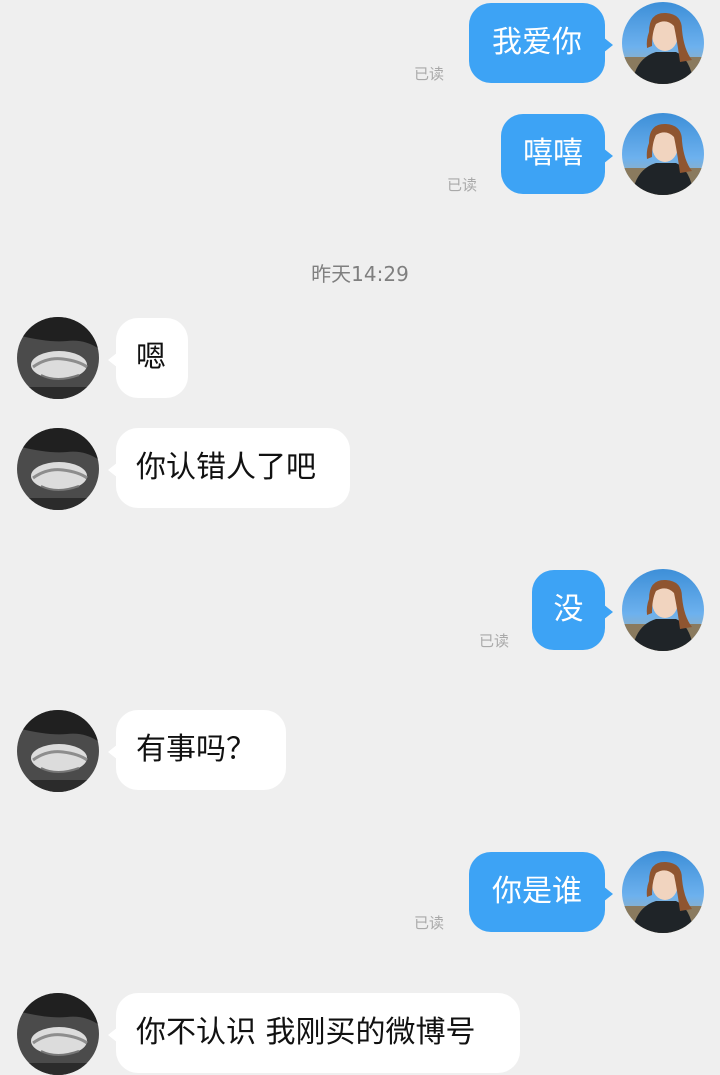 This screenshot has height=1075, width=720. I want to click on outgoing-message-bubble: 我爱你, so click(541, 43).